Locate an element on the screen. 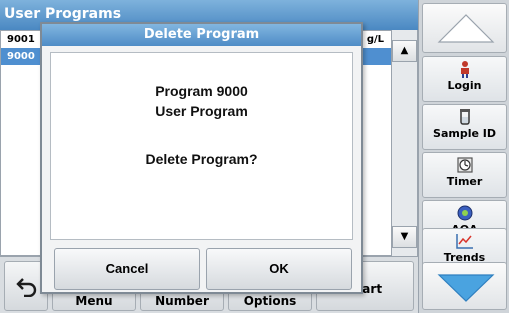 This screenshot has width=509, height=313. cancel-button: Cancel is located at coordinates (127, 269).